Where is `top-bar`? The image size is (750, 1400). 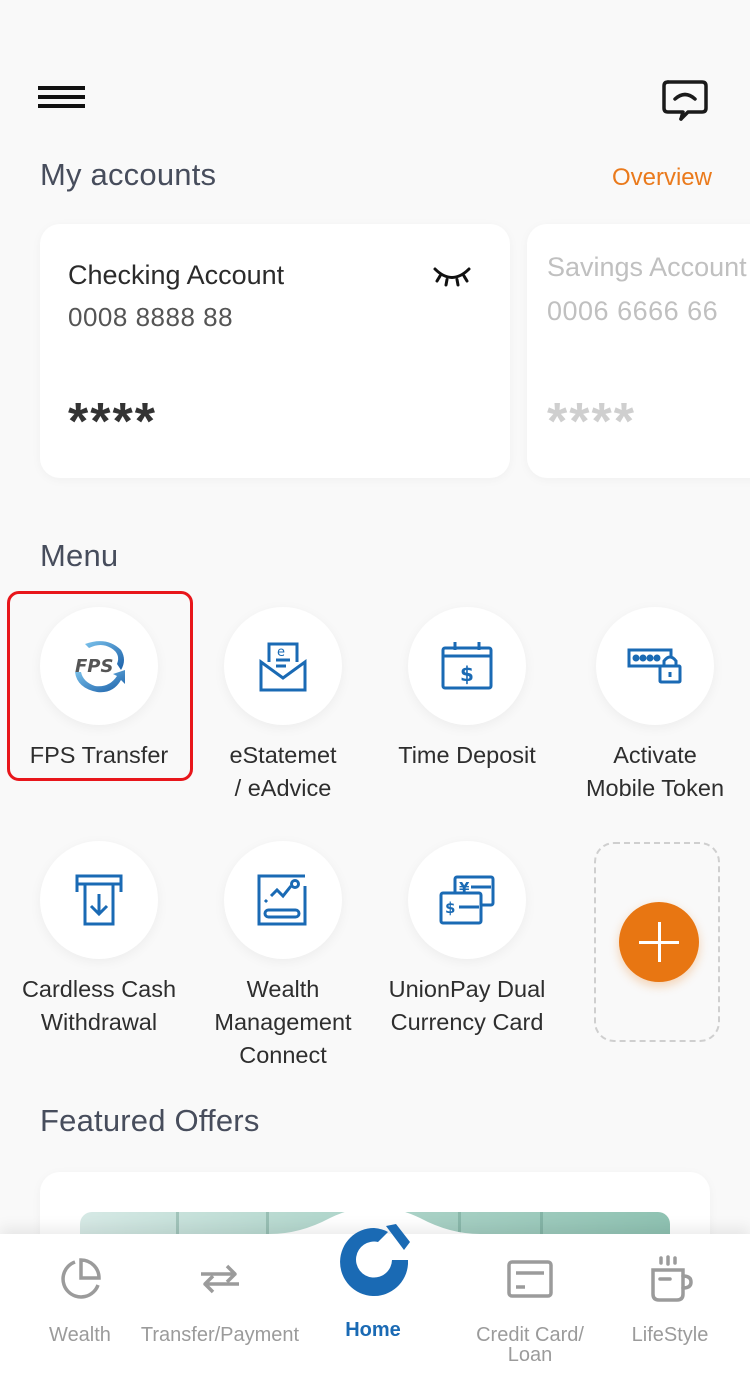 top-bar is located at coordinates (375, 70).